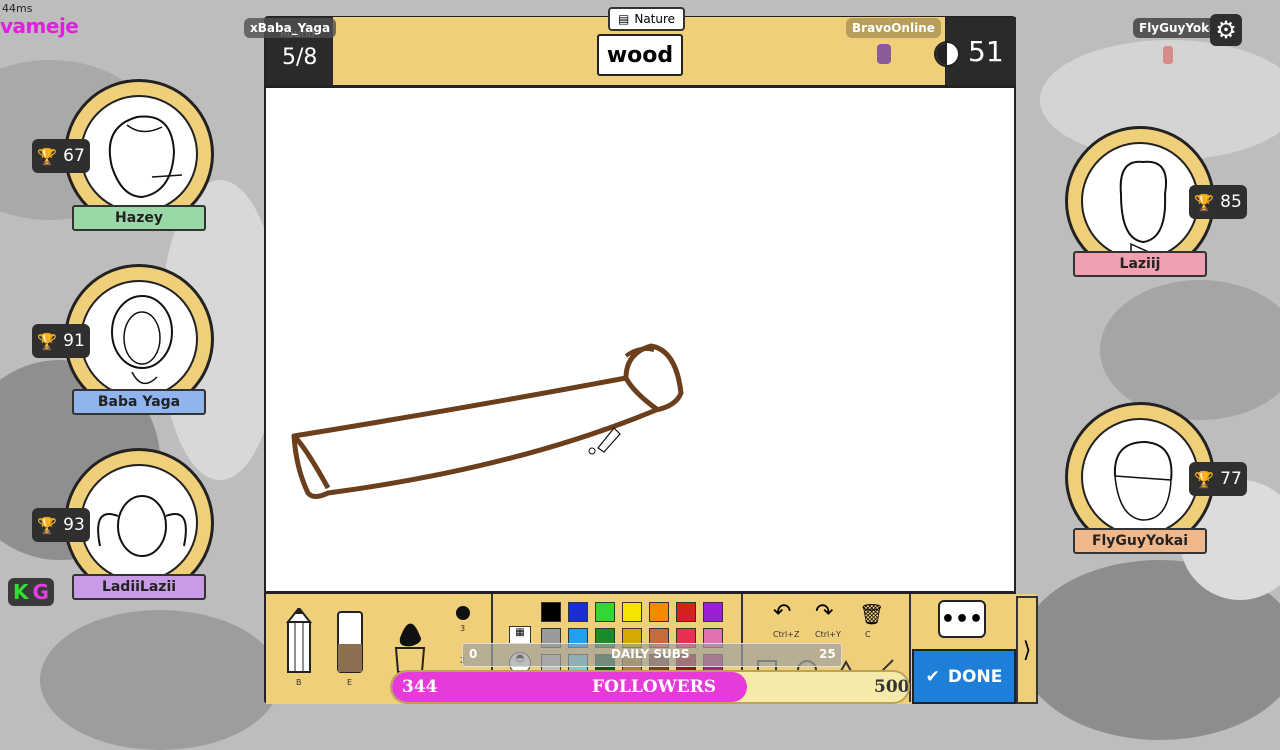 Image resolution: width=1280 pixels, height=750 pixels. Describe the element at coordinates (892, 687) in the screenshot. I see `followers-goal: 500` at that location.